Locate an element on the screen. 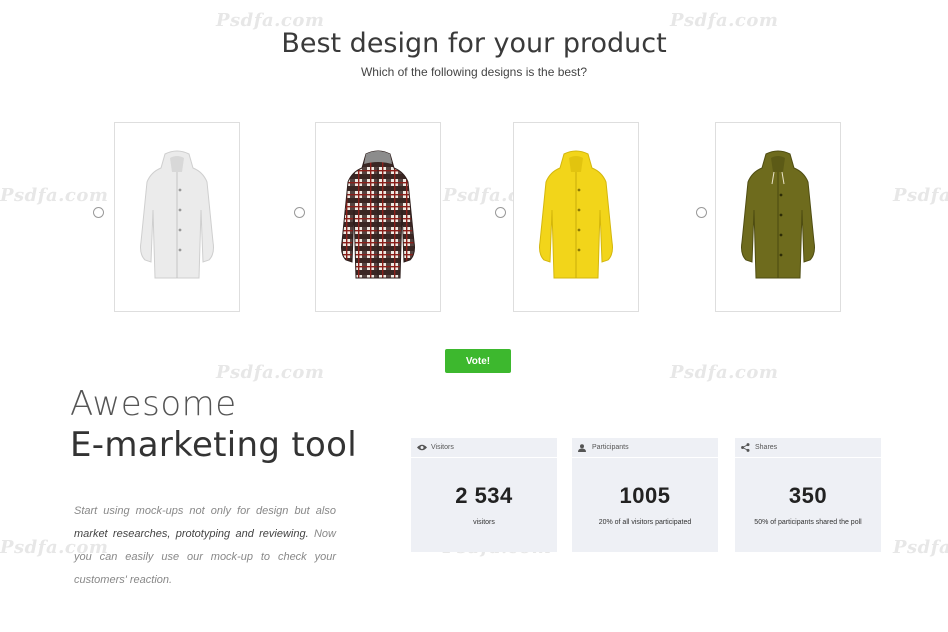 The image size is (948, 632). product-card-plaid is located at coordinates (378, 217).